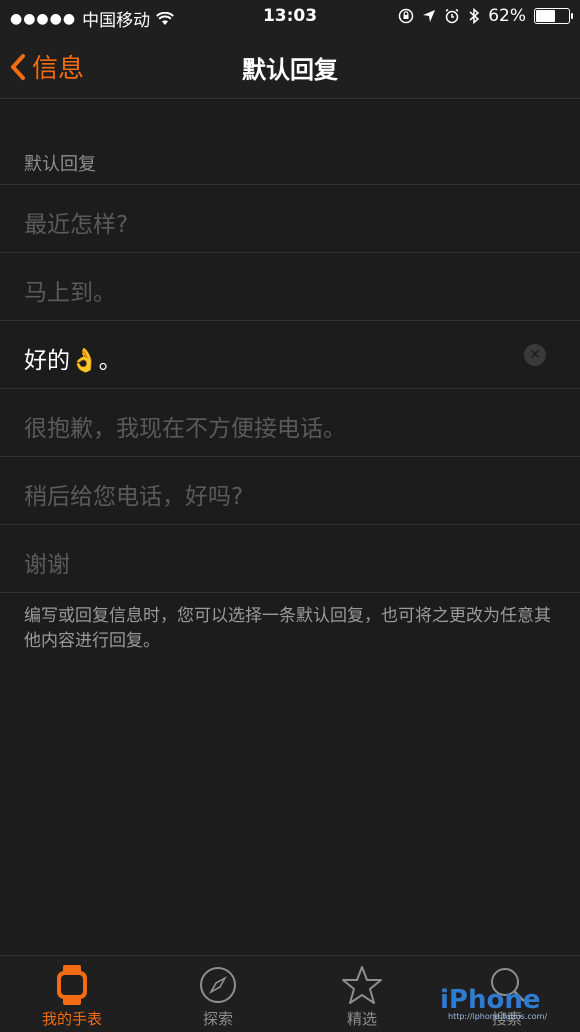  Describe the element at coordinates (452, 16) in the screenshot. I see `alarm-icon` at that location.